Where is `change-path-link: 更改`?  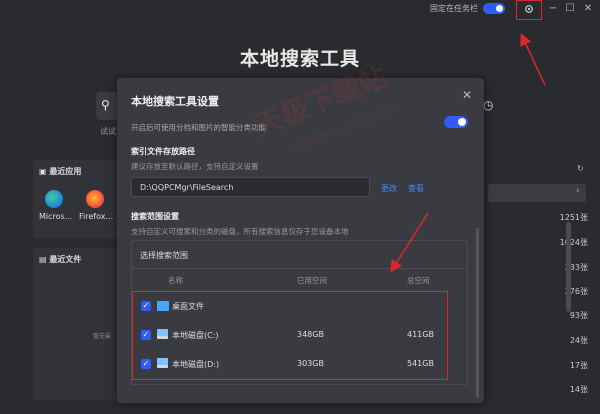 change-path-link: 更改 is located at coordinates (389, 188).